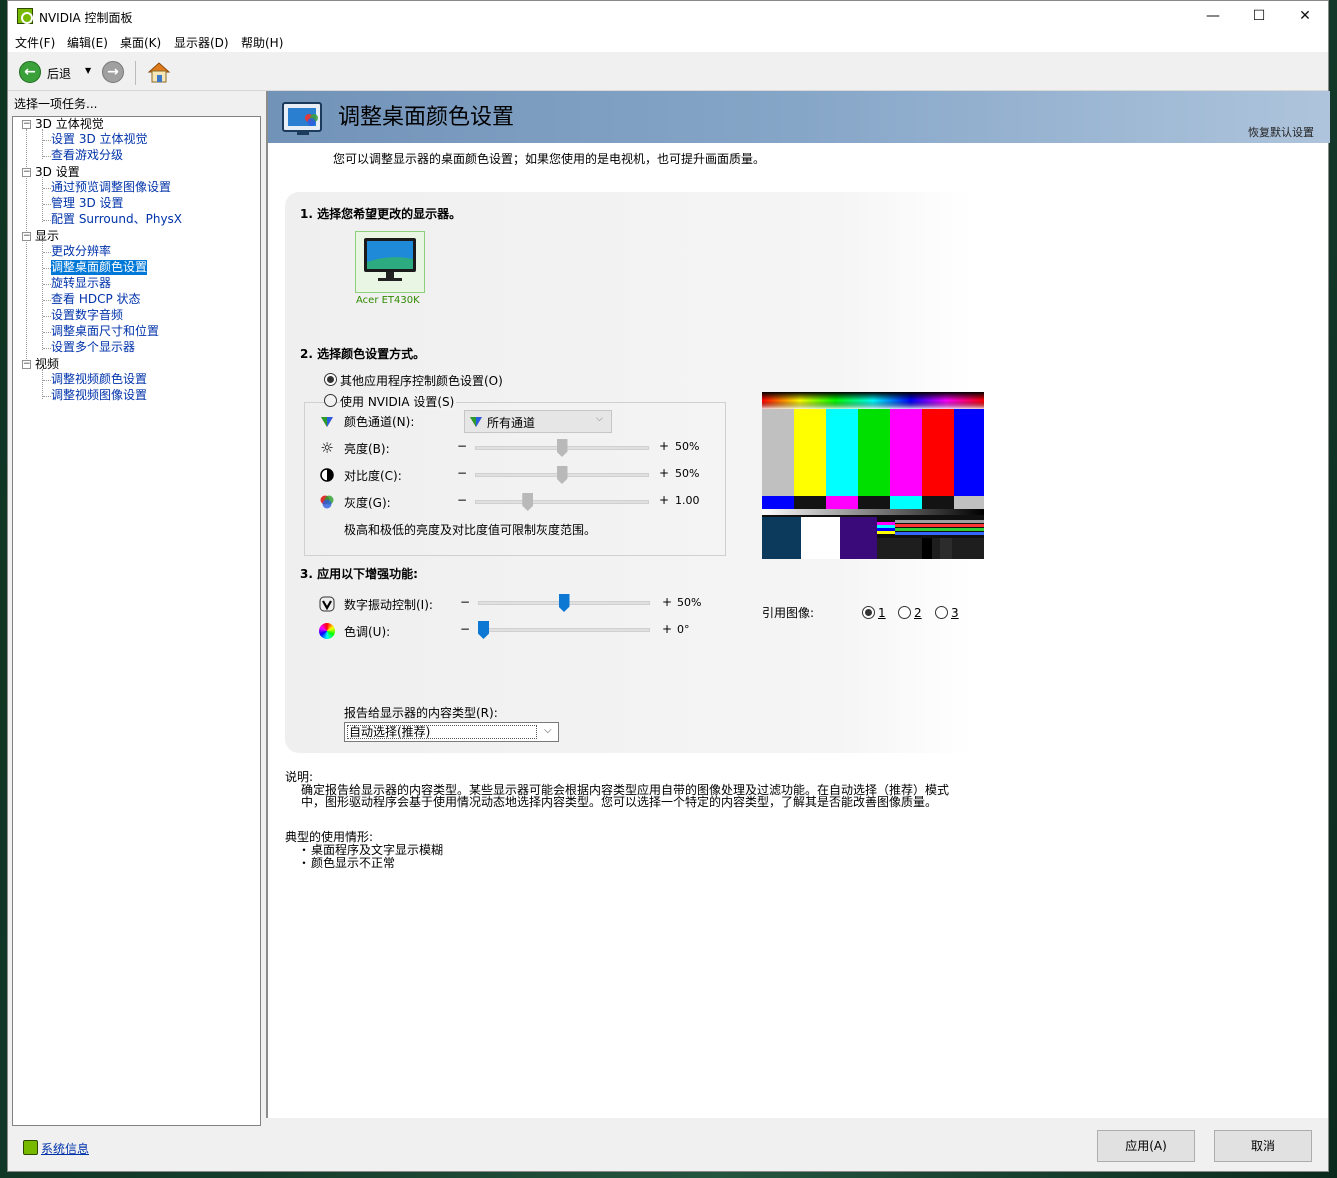 This screenshot has height=1178, width=1337. What do you see at coordinates (564, 630) in the screenshot?
I see `hue-slider-track` at bounding box center [564, 630].